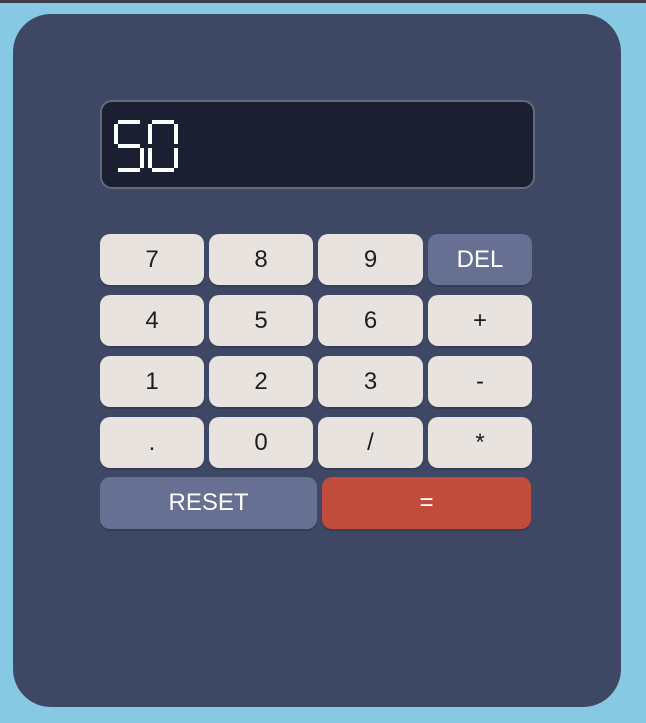 The width and height of the screenshot is (646, 723). Describe the element at coordinates (152, 259) in the screenshot. I see `key-7: 7` at that location.